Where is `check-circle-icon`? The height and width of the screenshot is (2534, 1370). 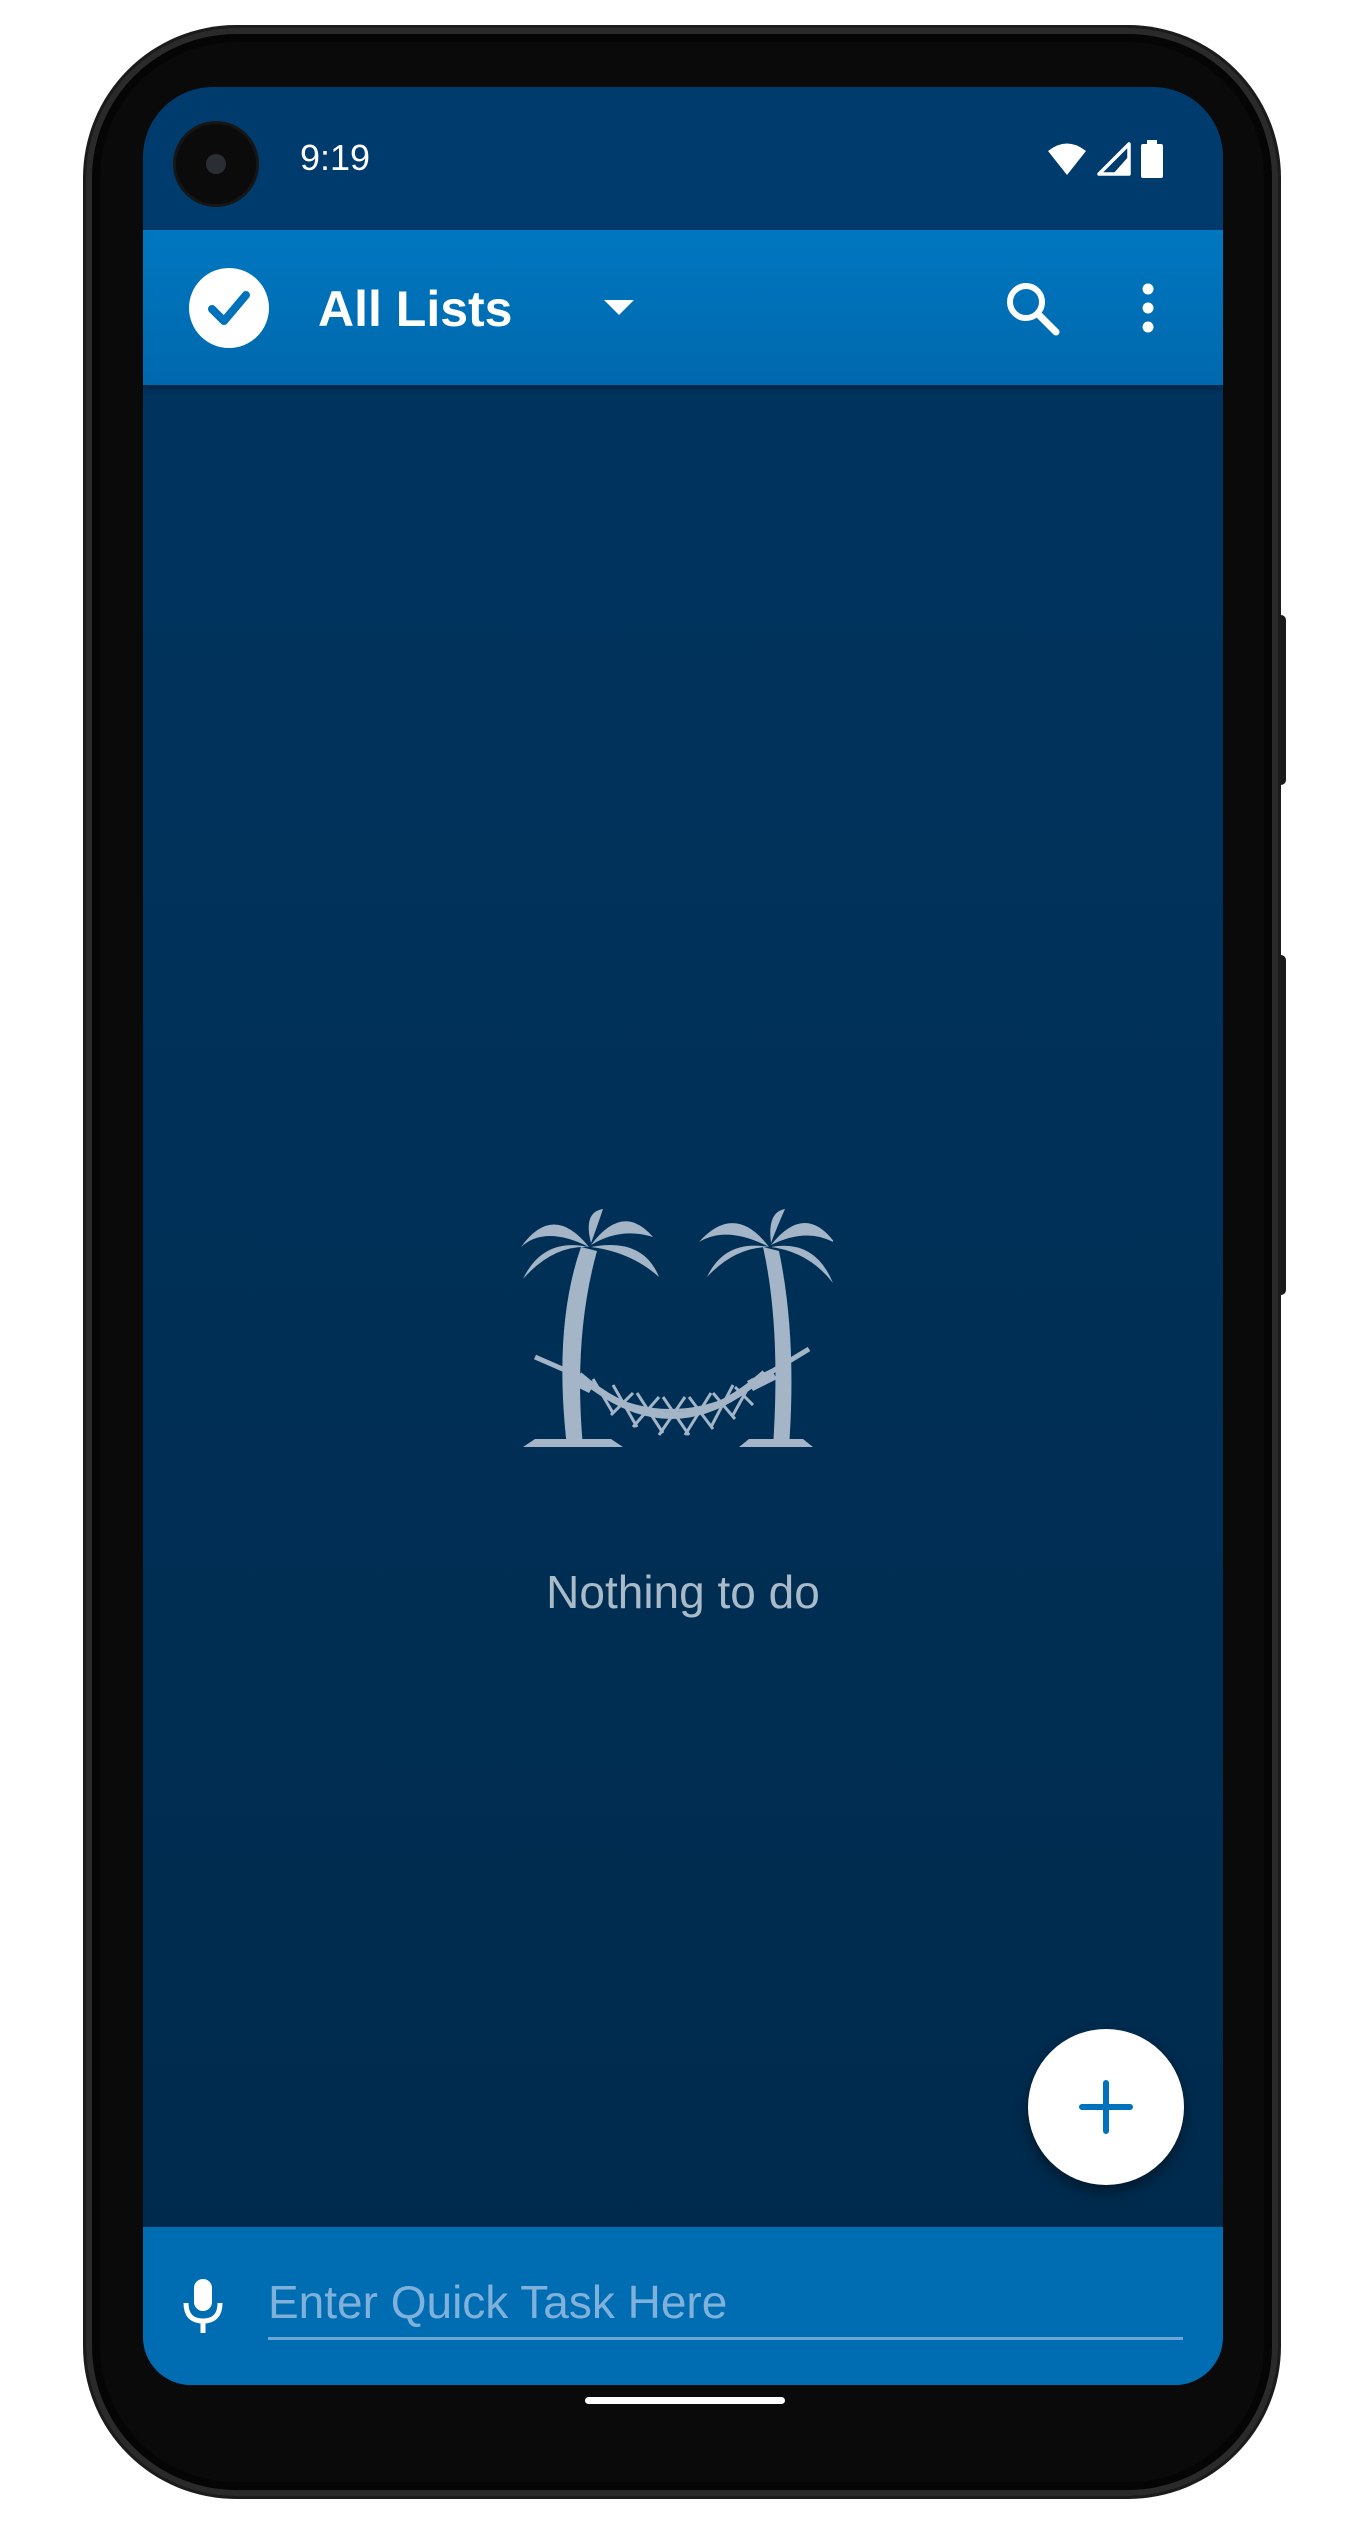 check-circle-icon is located at coordinates (229, 308).